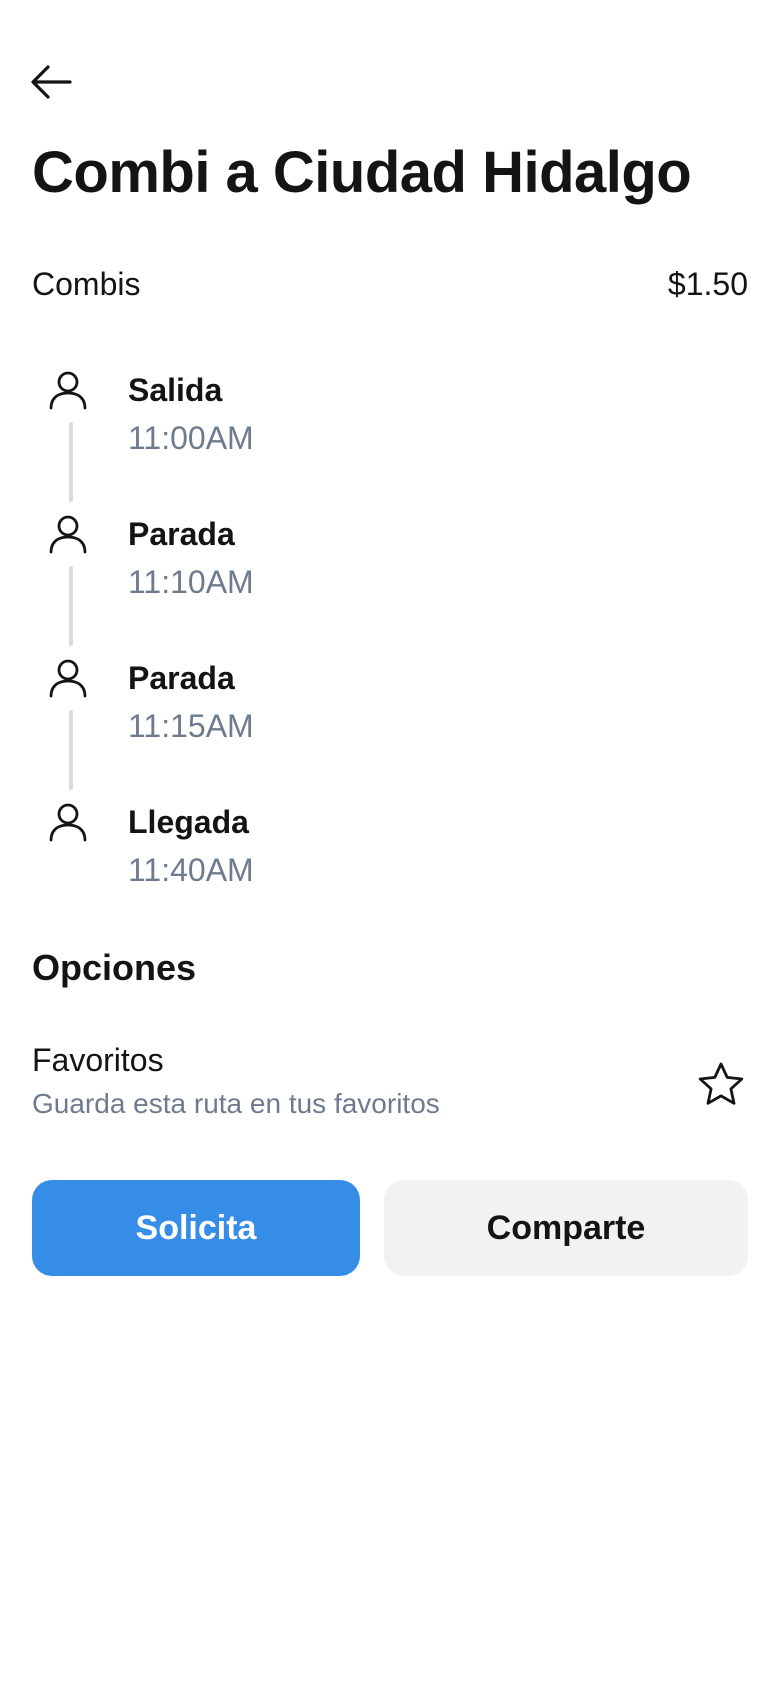 Image resolution: width=780 pixels, height=1688 pixels. I want to click on stop-time: 11:00AM, so click(191, 438).